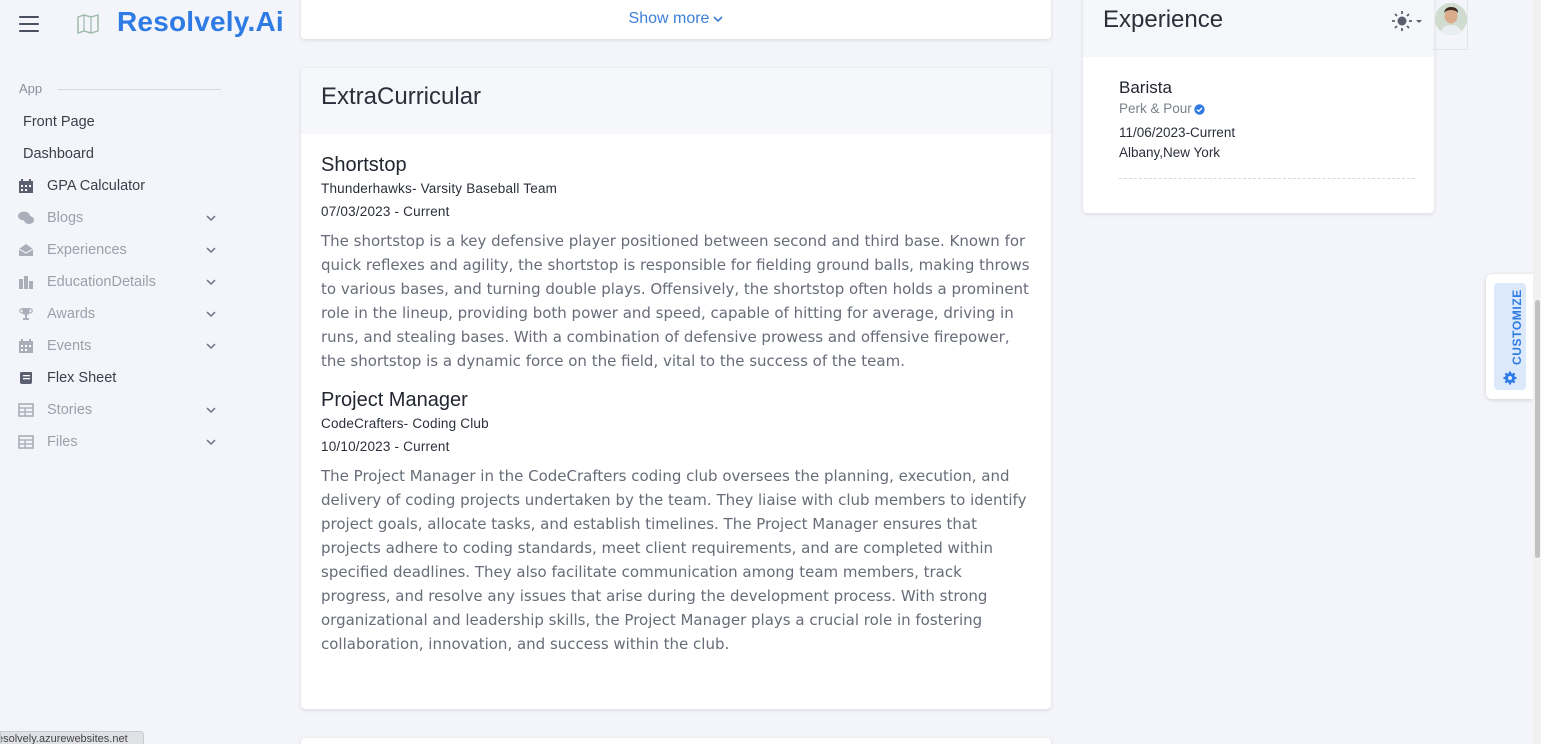 This screenshot has height=744, width=1541. What do you see at coordinates (1163, 19) in the screenshot?
I see `experience-title: Experience` at bounding box center [1163, 19].